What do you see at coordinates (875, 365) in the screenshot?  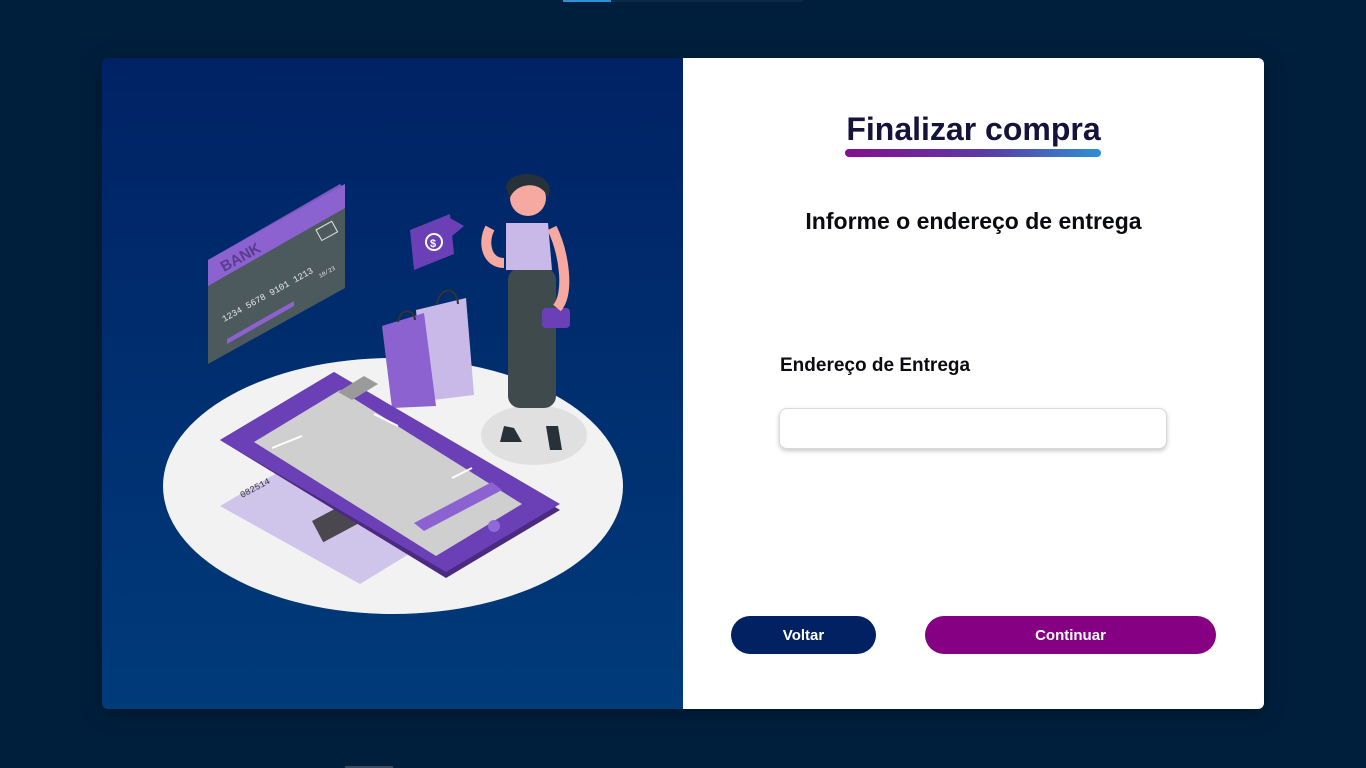 I see `address-label: Endereço de Entrega` at bounding box center [875, 365].